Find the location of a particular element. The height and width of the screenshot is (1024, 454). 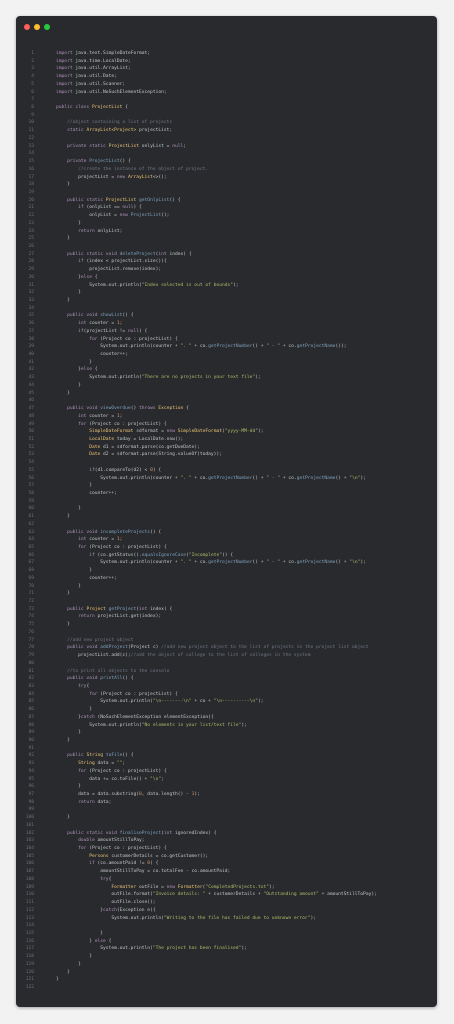

code-line: 64 int counter = 1; is located at coordinates (226, 540).